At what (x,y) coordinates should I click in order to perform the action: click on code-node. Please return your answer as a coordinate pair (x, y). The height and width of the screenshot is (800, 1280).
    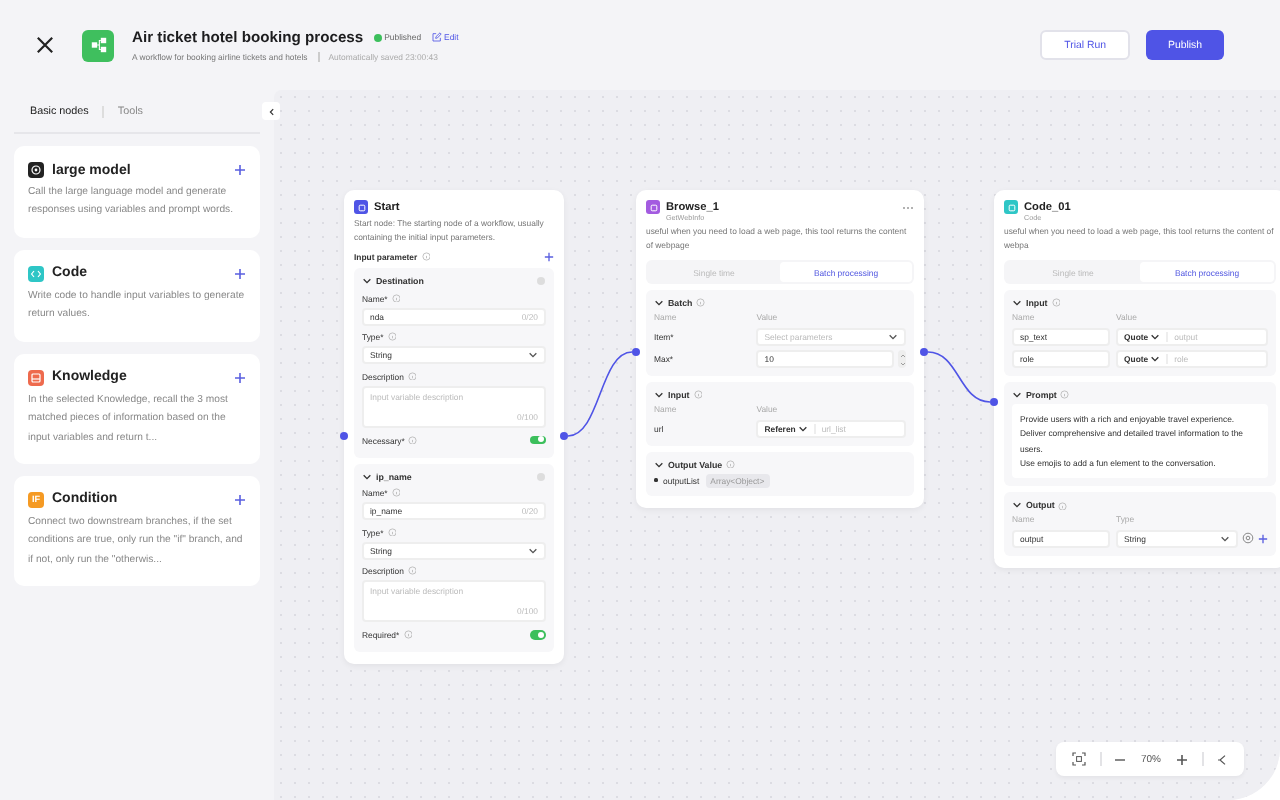
    Looking at the image, I should click on (1137, 379).